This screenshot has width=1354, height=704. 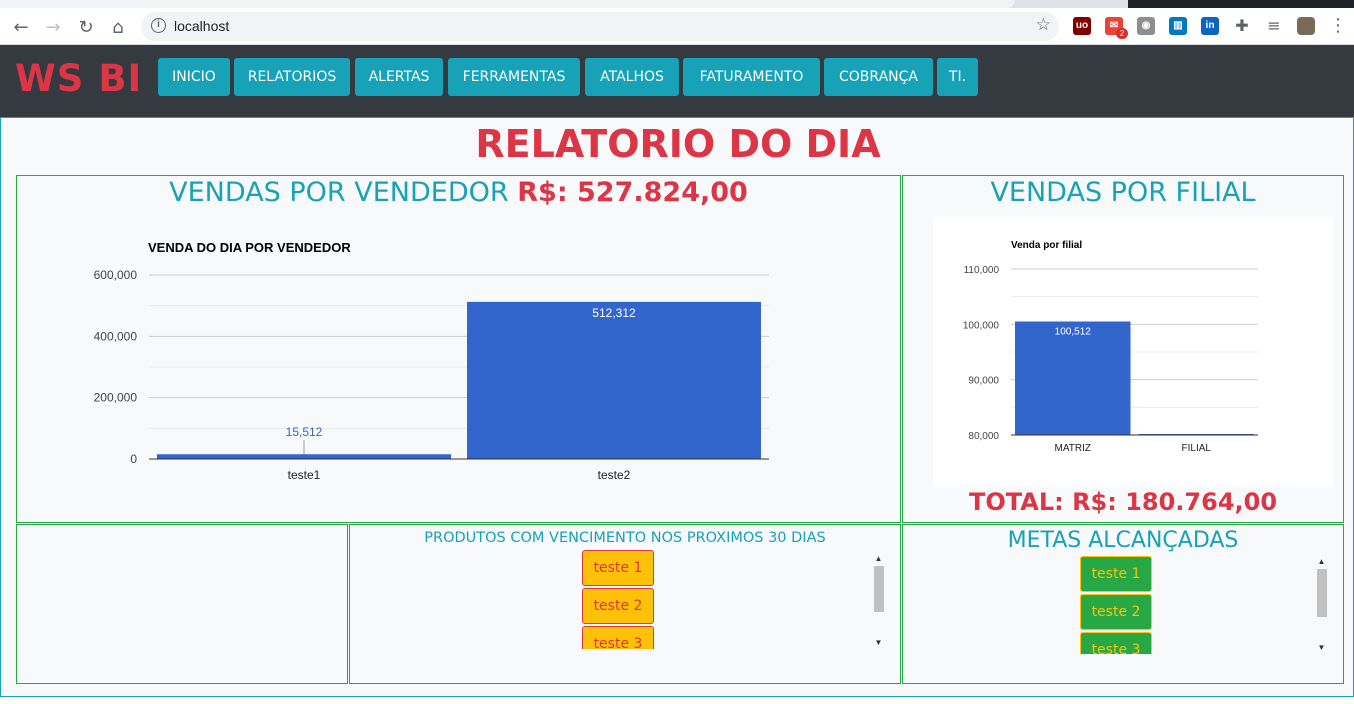 I want to click on chart-title: Venda por filial, so click(x=1046, y=245).